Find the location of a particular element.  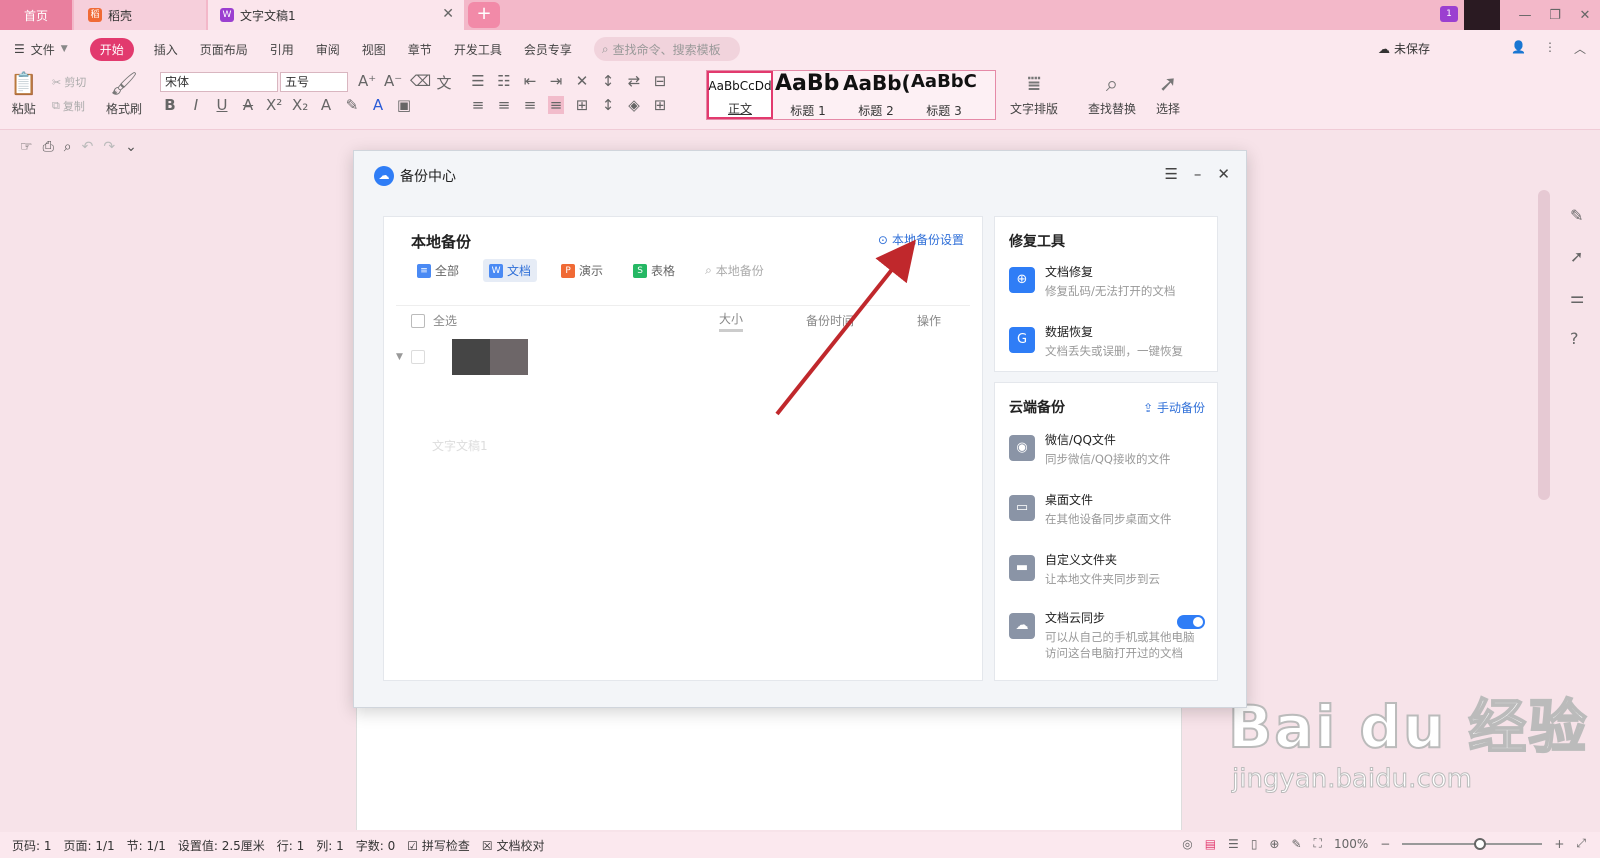

collapse-ribbon-icon: ︿ is located at coordinates (1580, 48).